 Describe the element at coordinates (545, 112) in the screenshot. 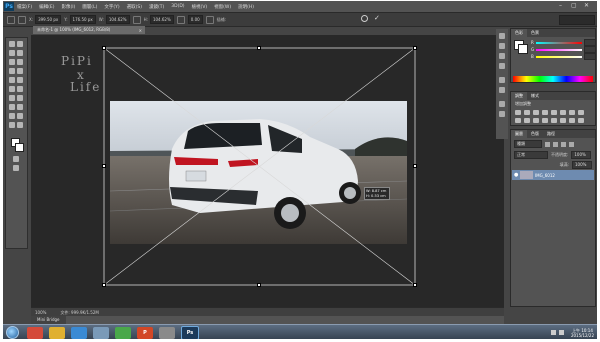

I see `exposure-icon` at that location.